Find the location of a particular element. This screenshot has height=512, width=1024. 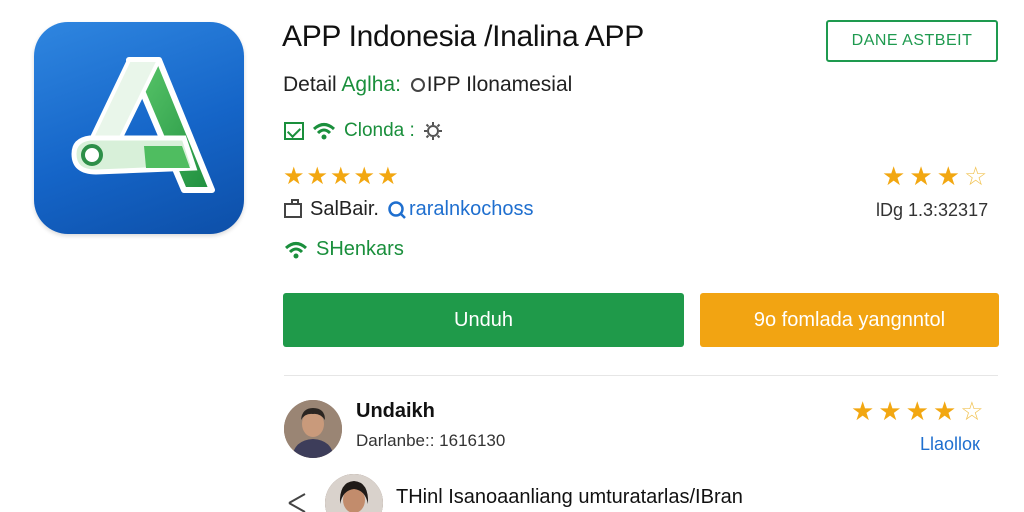

app-rating-stars: ★★★★★ is located at coordinates (342, 177).